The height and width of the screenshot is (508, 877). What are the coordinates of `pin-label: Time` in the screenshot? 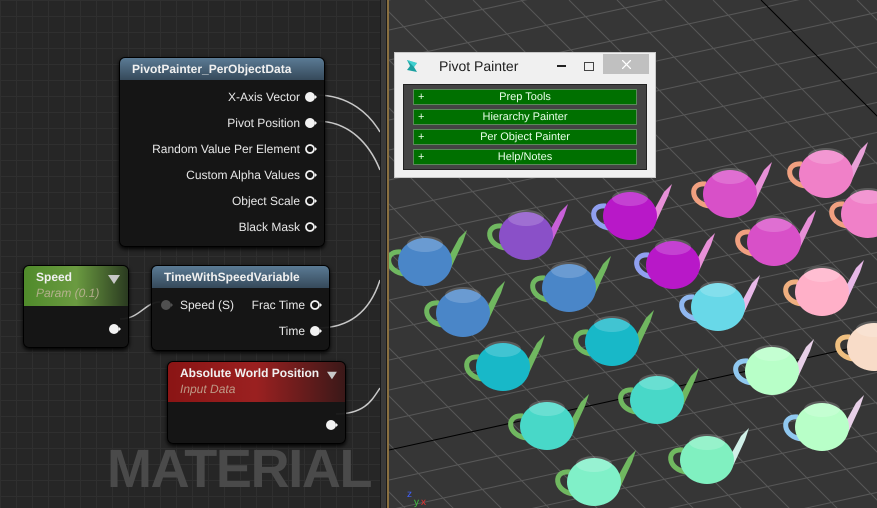 It's located at (291, 331).